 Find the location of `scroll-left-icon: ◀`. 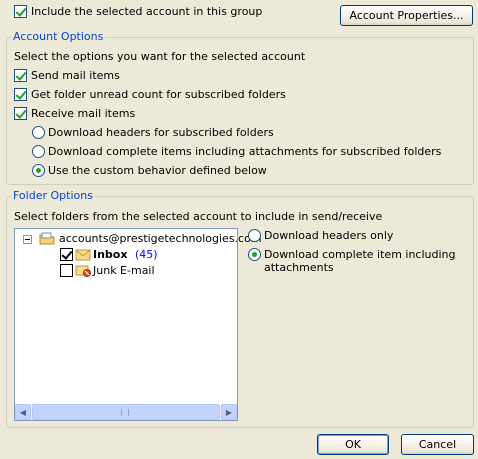

scroll-left-icon: ◀ is located at coordinates (23, 412).